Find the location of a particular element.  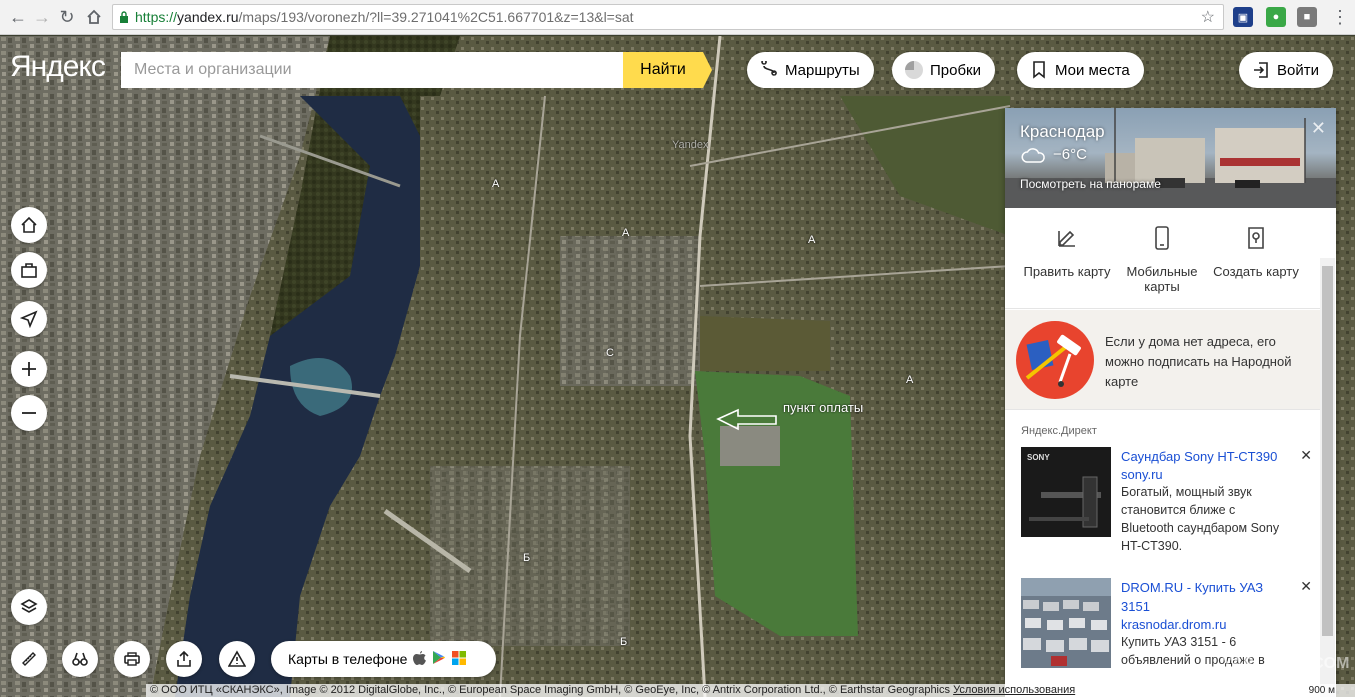

ruler-icon is located at coordinates (29, 659).